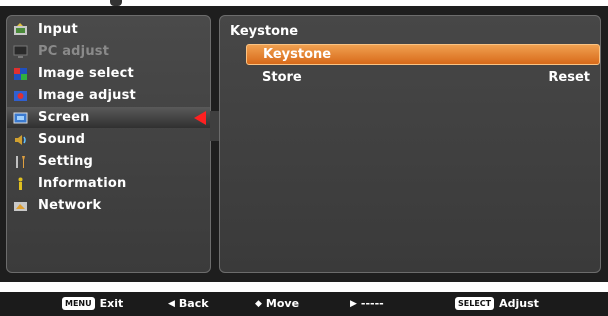 Image resolution: width=608 pixels, height=316 pixels. I want to click on information-icon, so click(20, 184).